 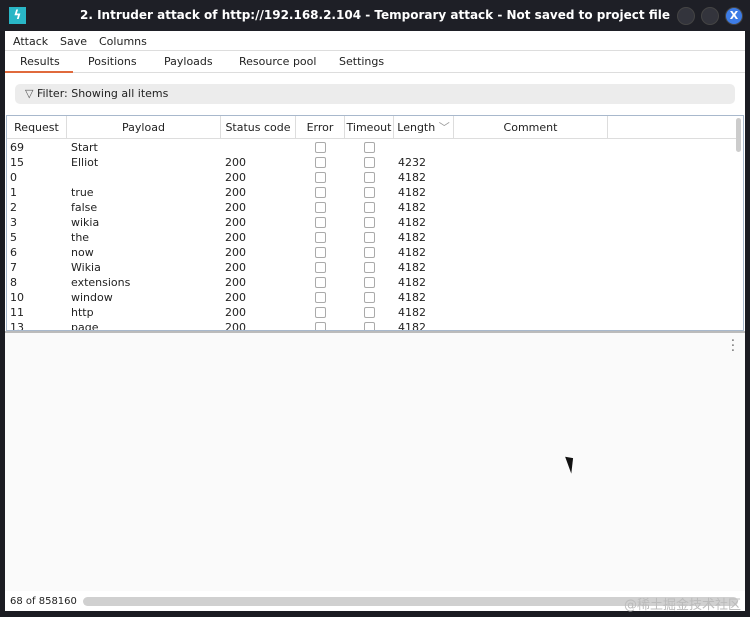 What do you see at coordinates (84, 147) in the screenshot?
I see `payload-cell: Start` at bounding box center [84, 147].